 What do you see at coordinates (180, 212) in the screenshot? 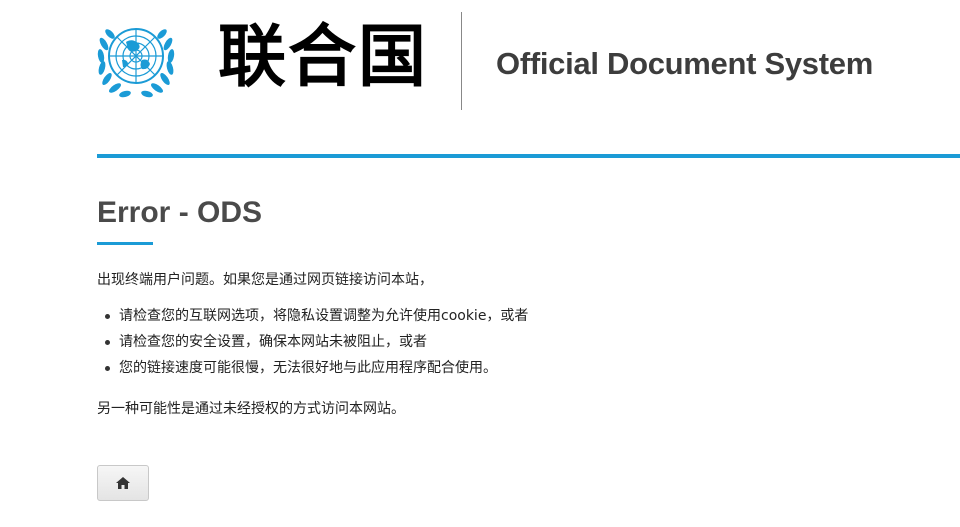
I see `page-title: Error - ODS` at bounding box center [180, 212].